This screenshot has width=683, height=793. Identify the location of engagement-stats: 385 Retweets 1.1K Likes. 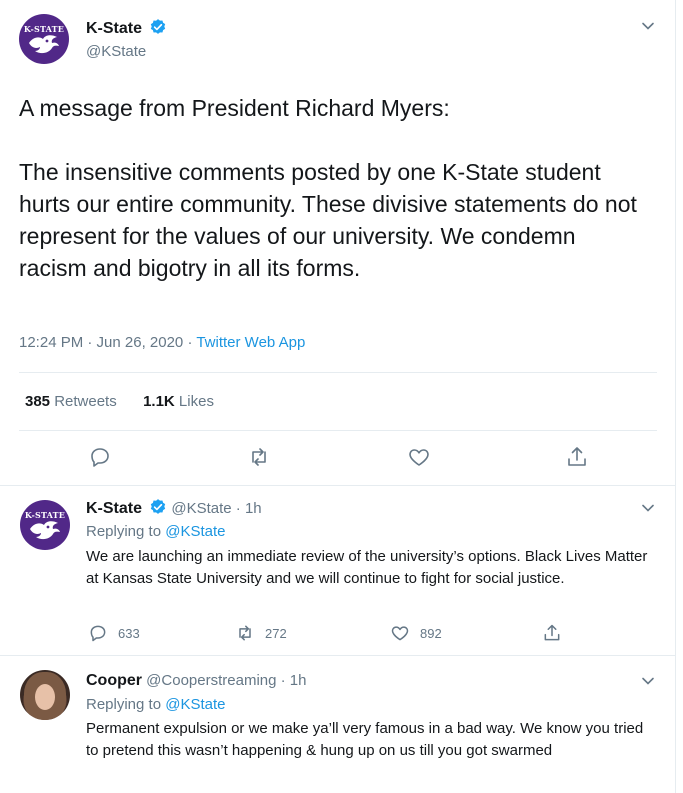
(119, 401).